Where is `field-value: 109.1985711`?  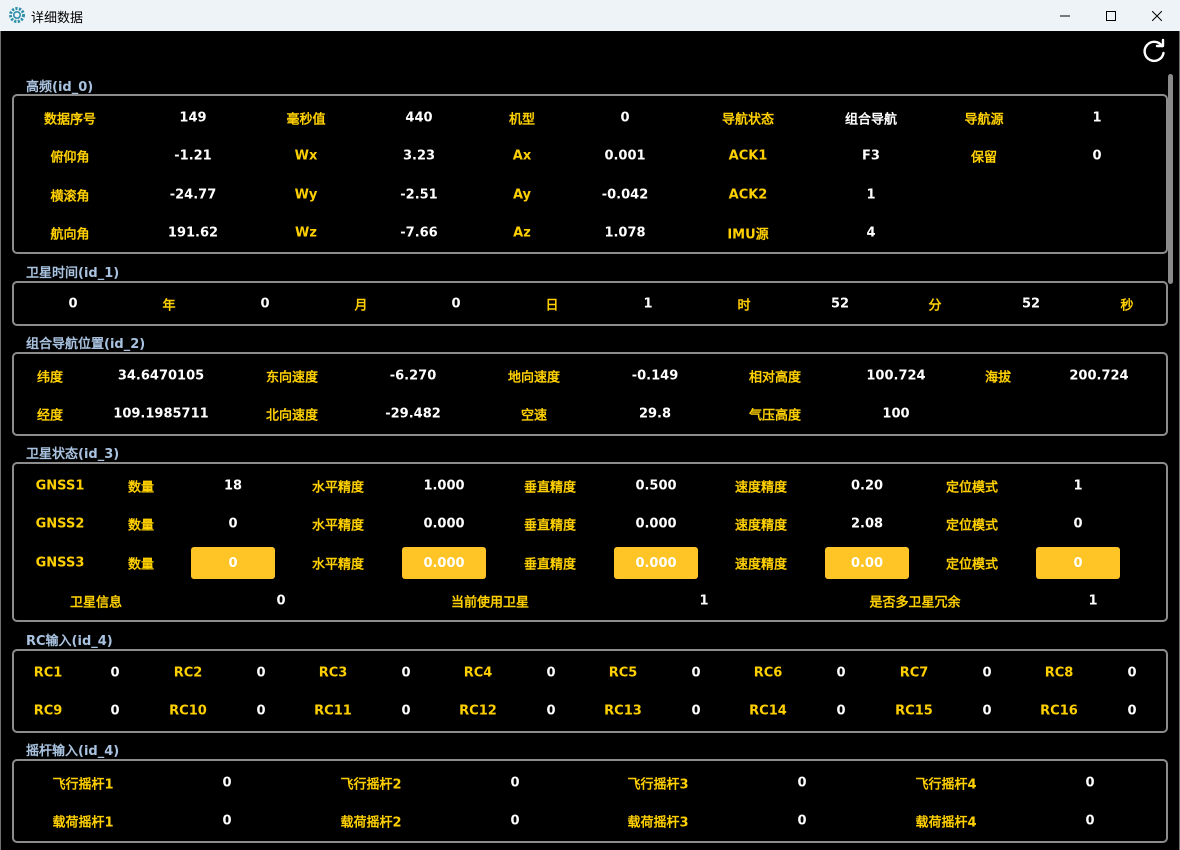 field-value: 109.1985711 is located at coordinates (161, 414).